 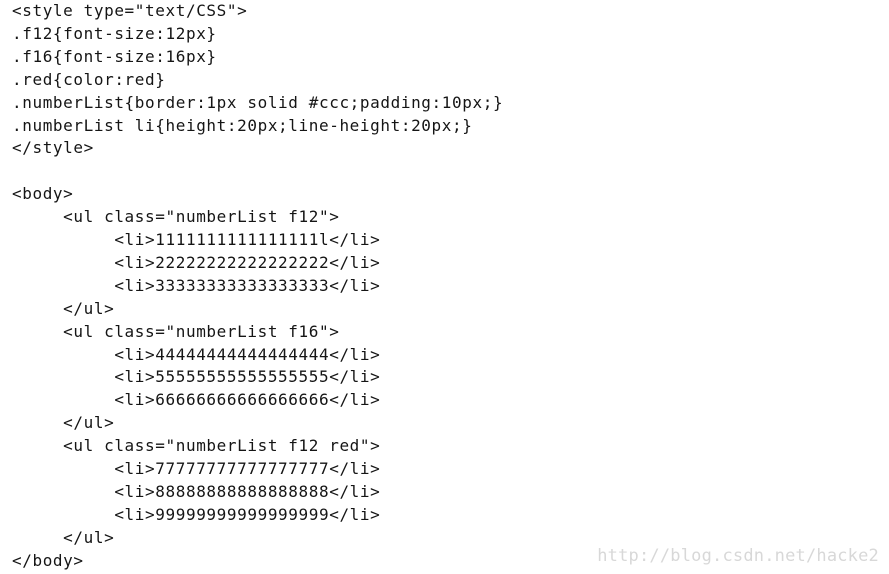 What do you see at coordinates (196, 377) in the screenshot?
I see `code-line: <li>55555555555555555</li>` at bounding box center [196, 377].